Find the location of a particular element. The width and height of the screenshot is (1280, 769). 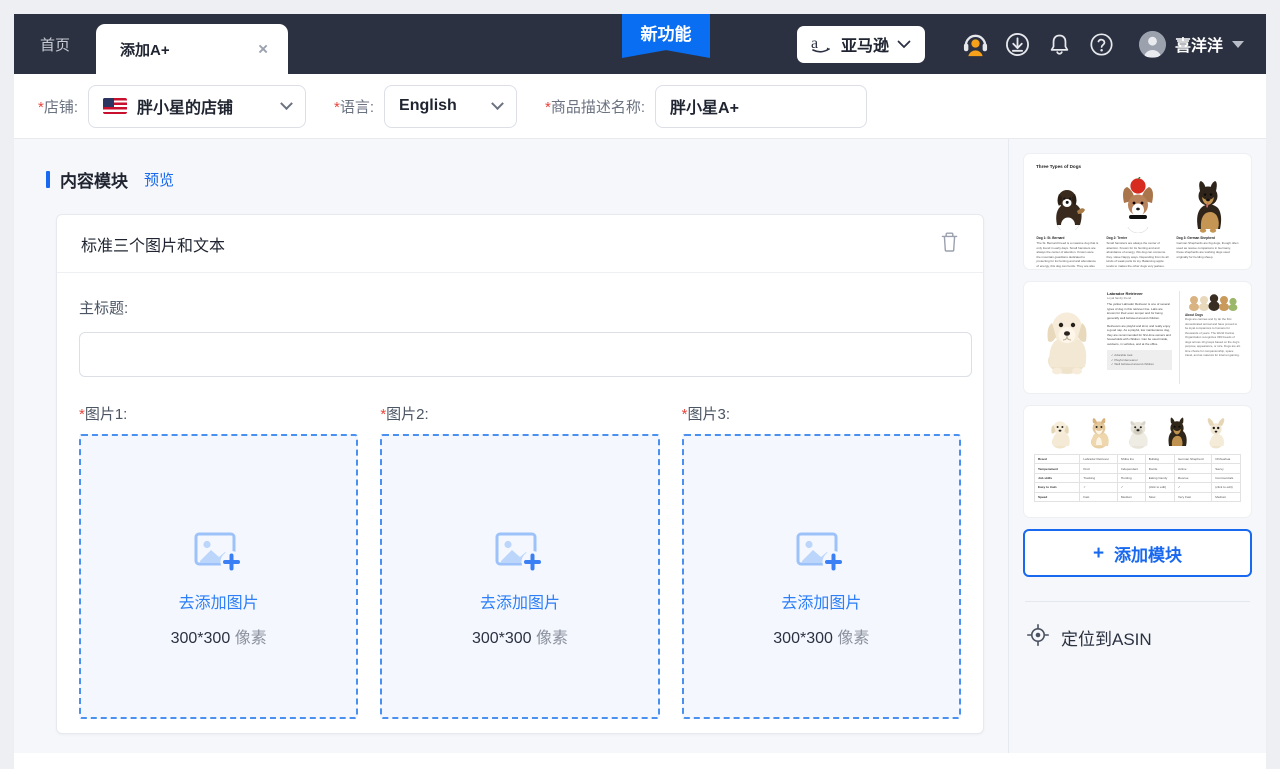

tab-home: 首页 is located at coordinates (55, 44).